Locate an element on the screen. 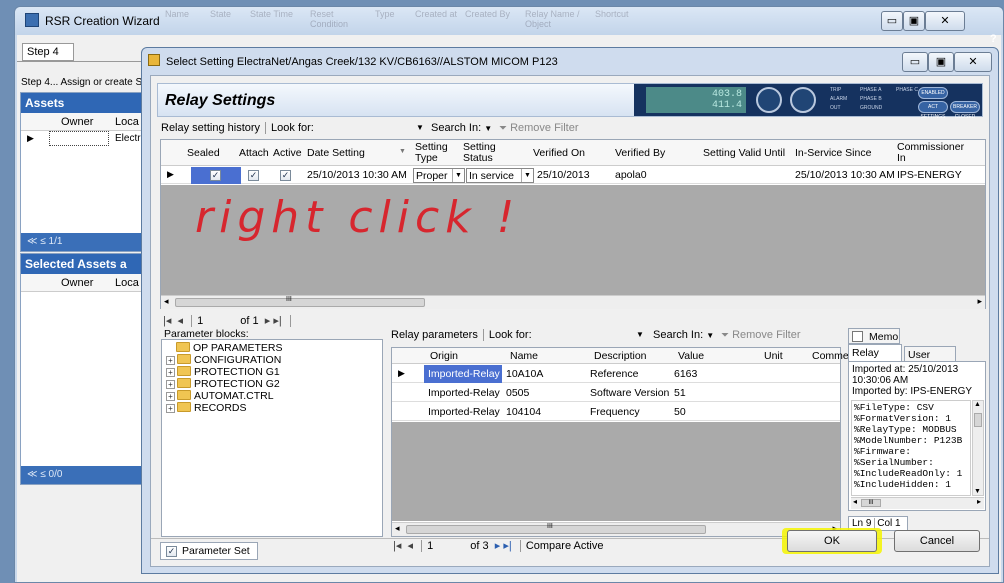 This screenshot has width=1004, height=583. table-row: Imported-Relay 104104 Frequency 50 is located at coordinates (616, 412).